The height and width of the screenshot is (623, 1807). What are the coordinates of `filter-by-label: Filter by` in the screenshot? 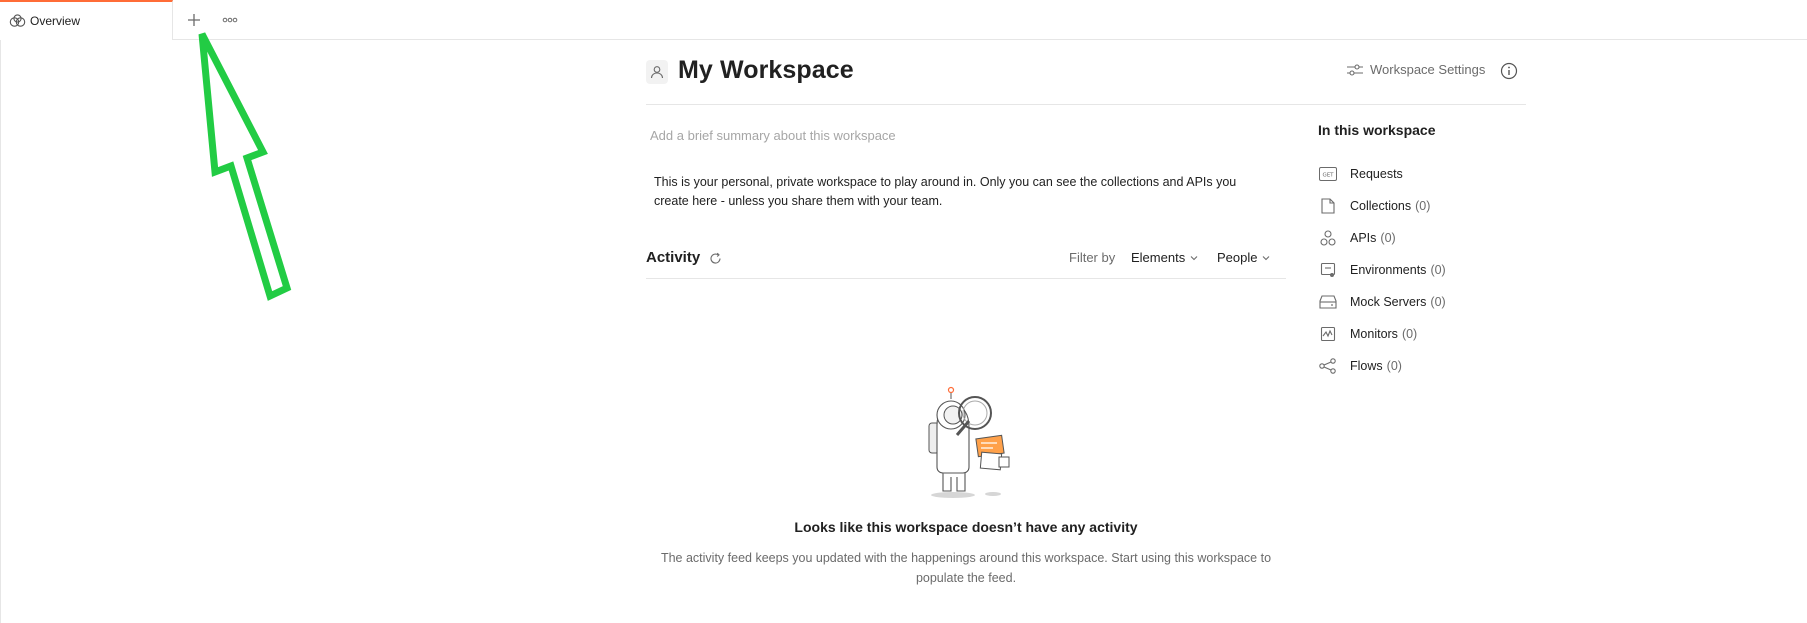 It's located at (1092, 257).